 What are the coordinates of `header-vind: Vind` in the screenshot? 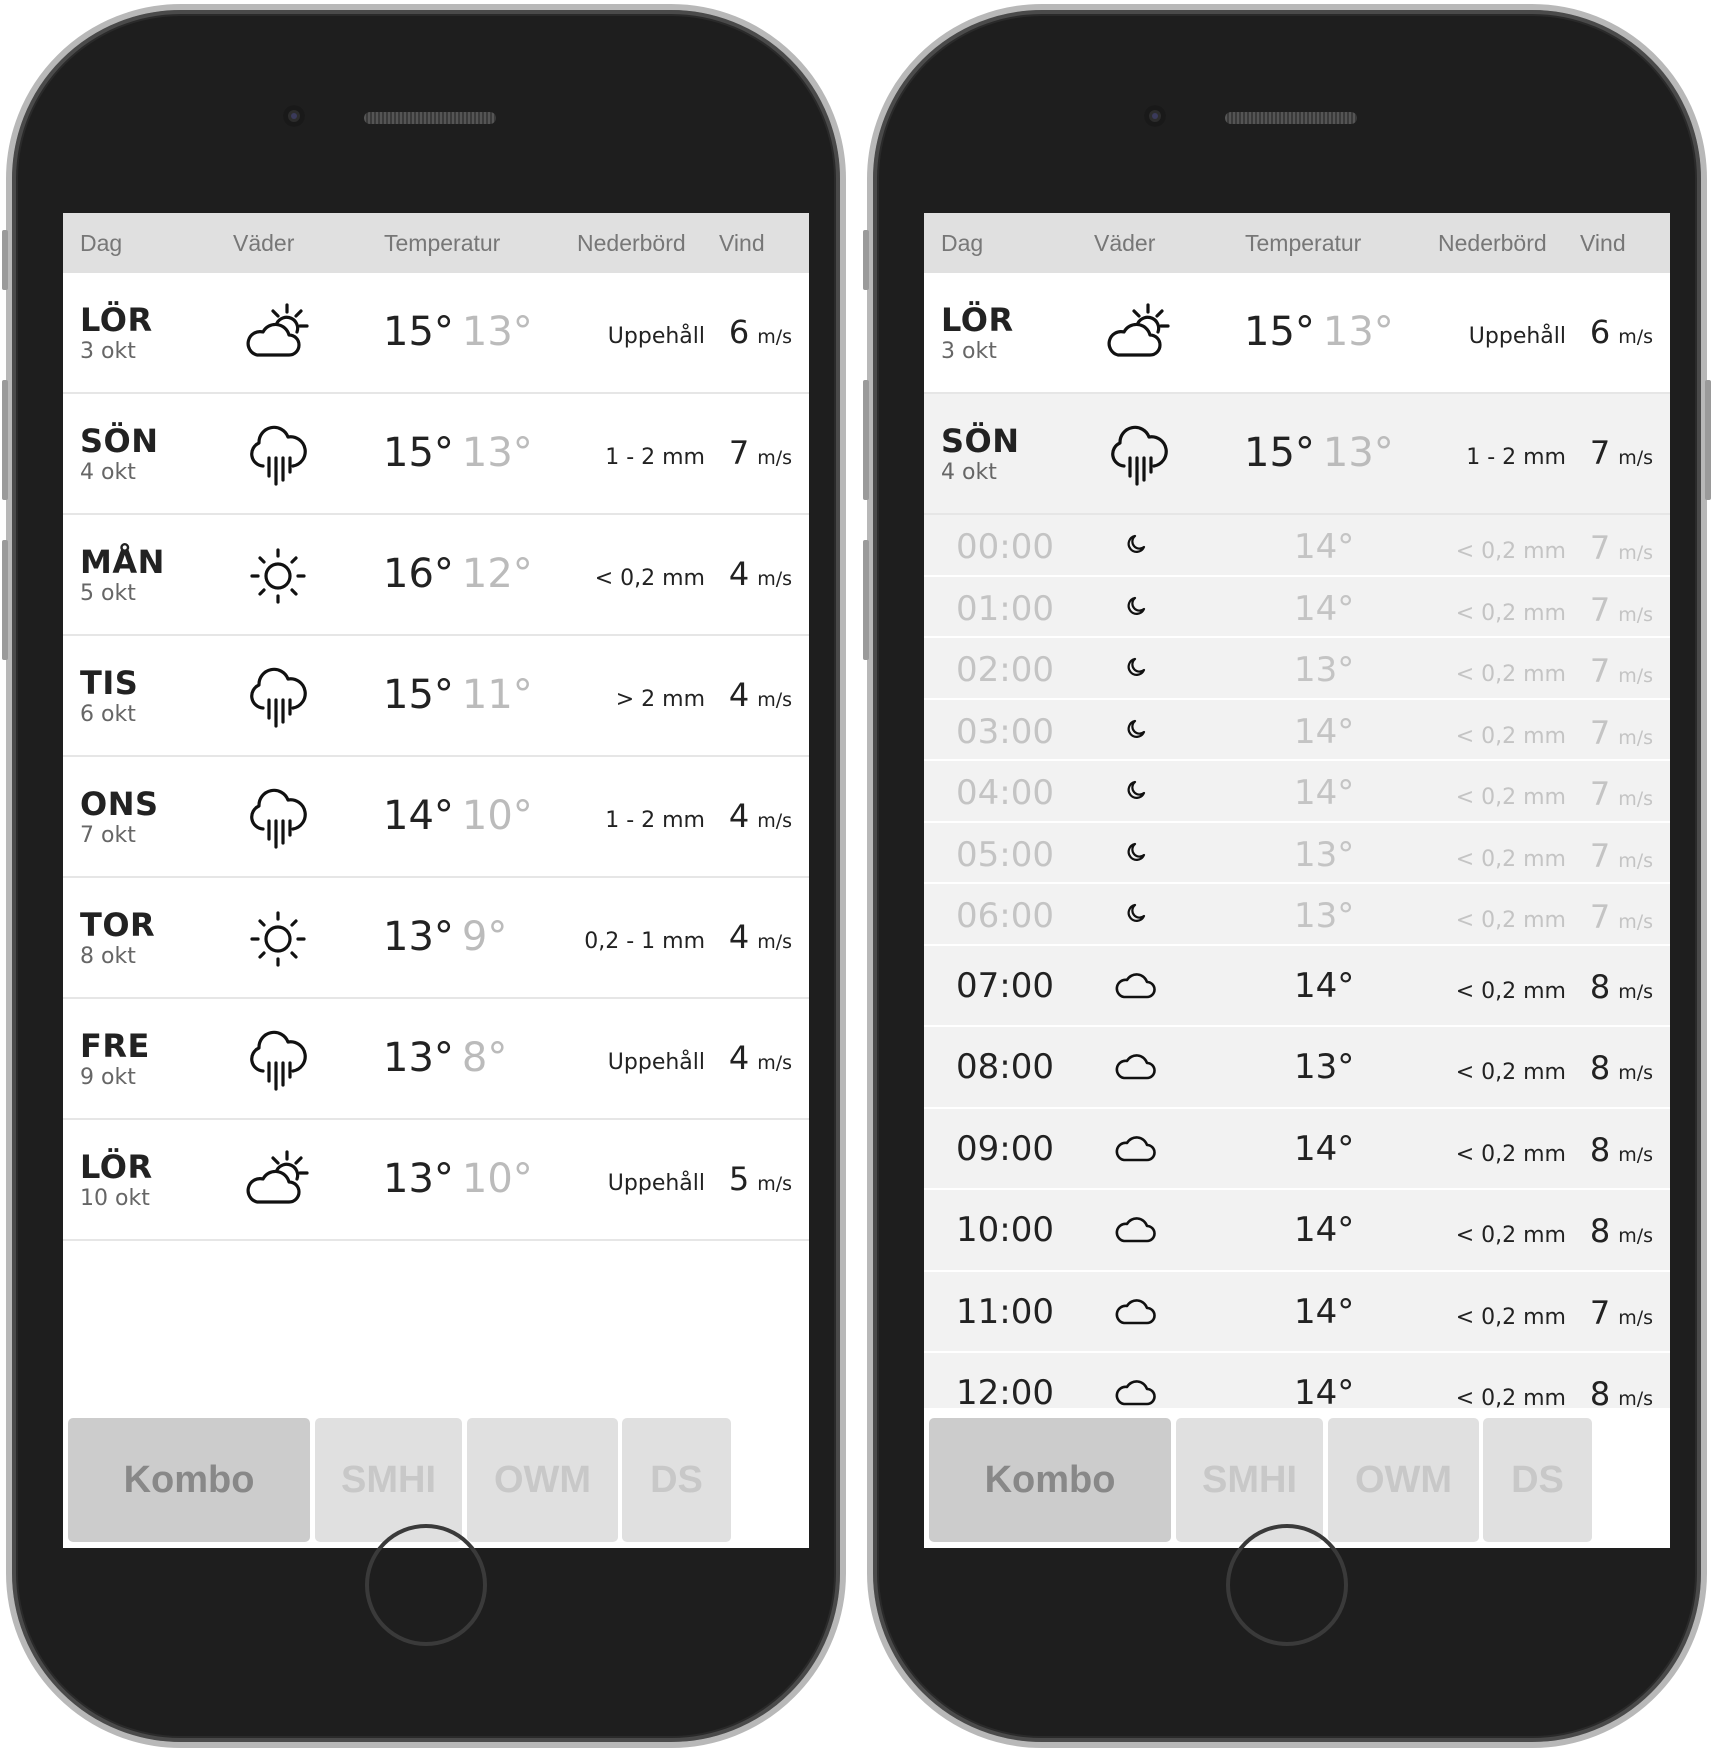 It's located at (1603, 243).